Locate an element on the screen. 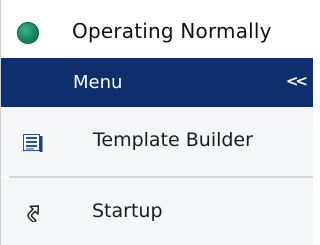 The height and width of the screenshot is (245, 320). menu-title: Menu is located at coordinates (98, 82).